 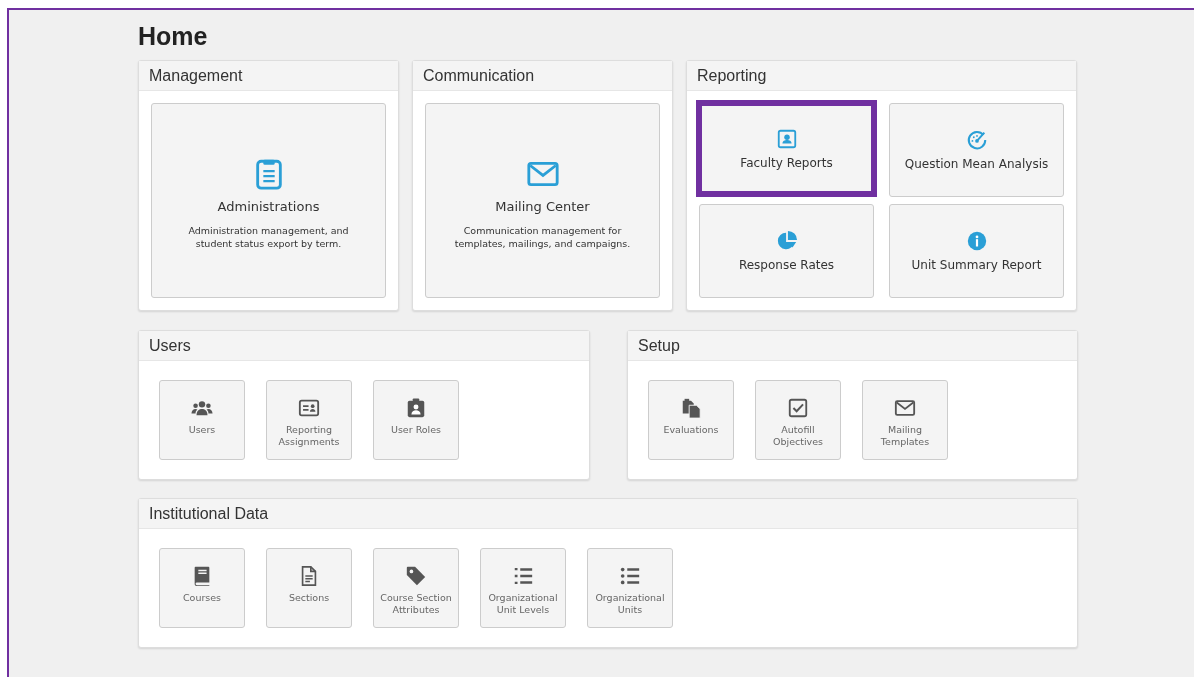 I want to click on page-title: Home, so click(x=173, y=34).